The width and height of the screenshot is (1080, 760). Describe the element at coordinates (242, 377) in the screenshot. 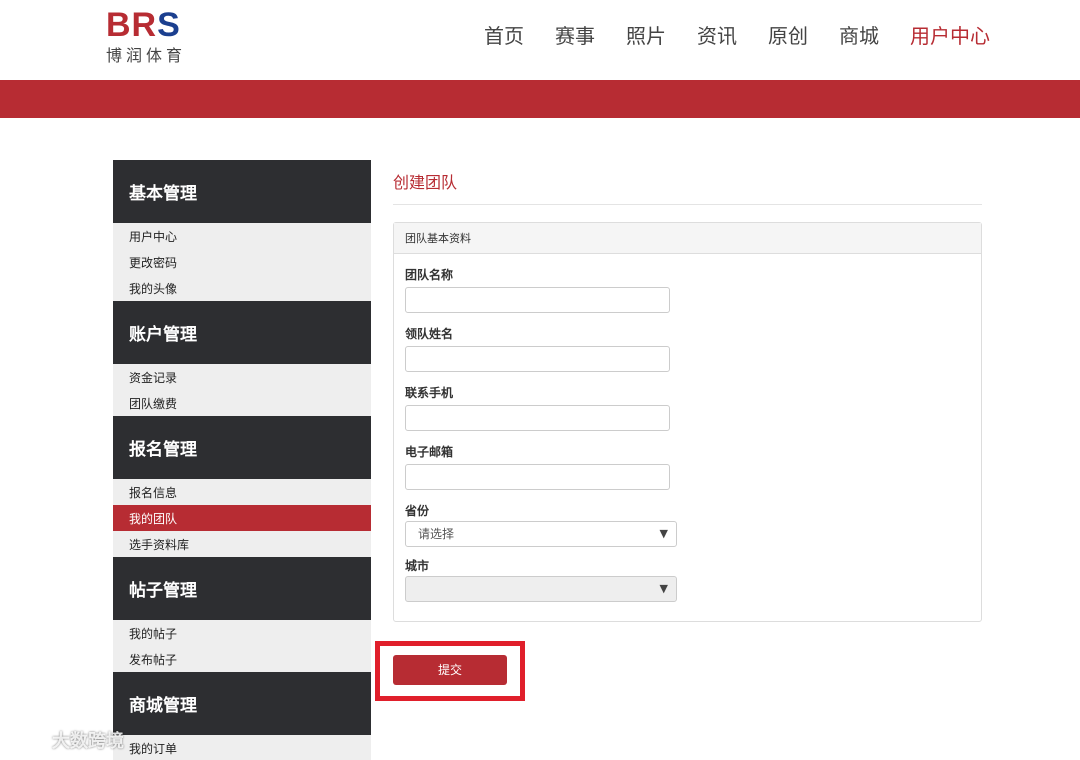

I see `sidebar-item-fund-records: 资金记录` at that location.